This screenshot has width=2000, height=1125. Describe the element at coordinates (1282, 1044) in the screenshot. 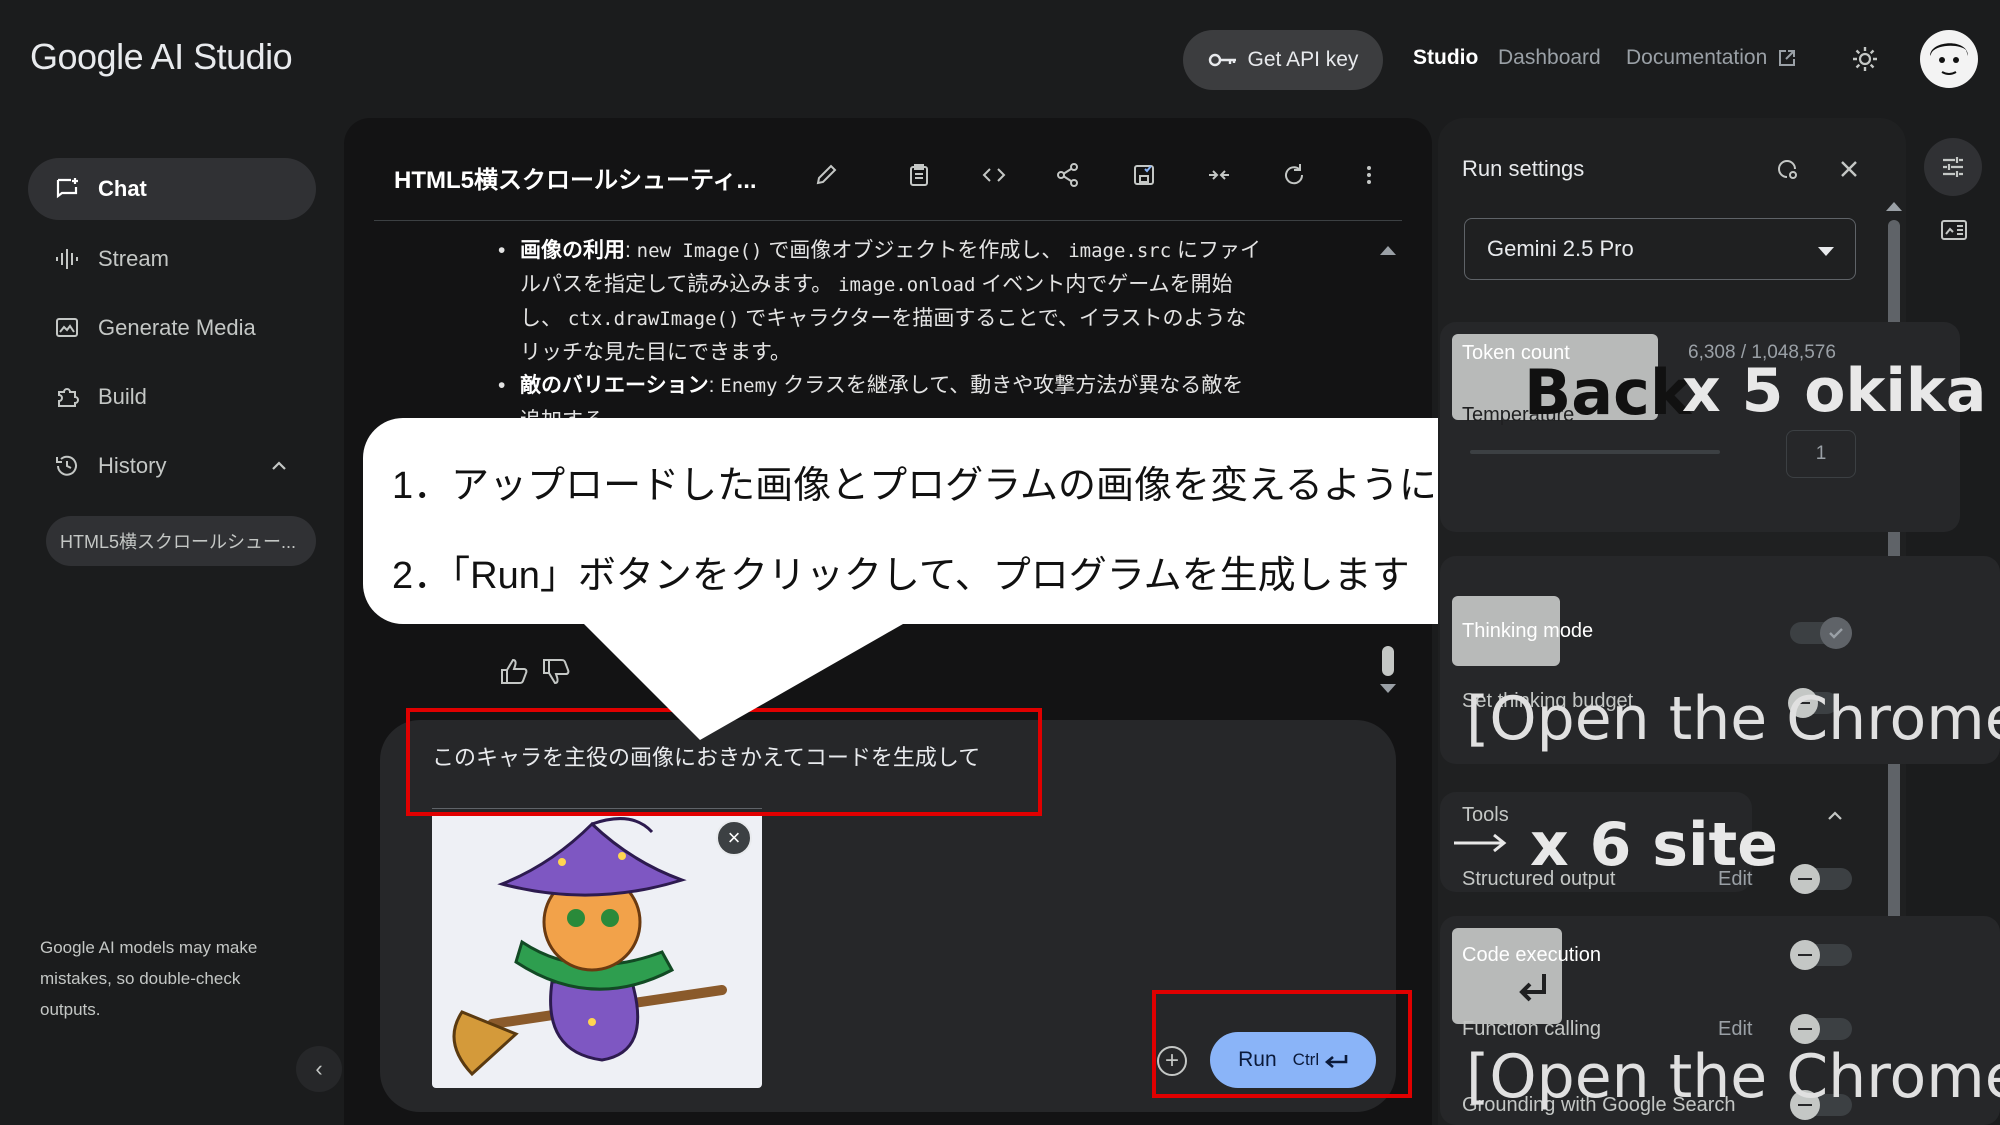

I see `highlight-run-box` at that location.